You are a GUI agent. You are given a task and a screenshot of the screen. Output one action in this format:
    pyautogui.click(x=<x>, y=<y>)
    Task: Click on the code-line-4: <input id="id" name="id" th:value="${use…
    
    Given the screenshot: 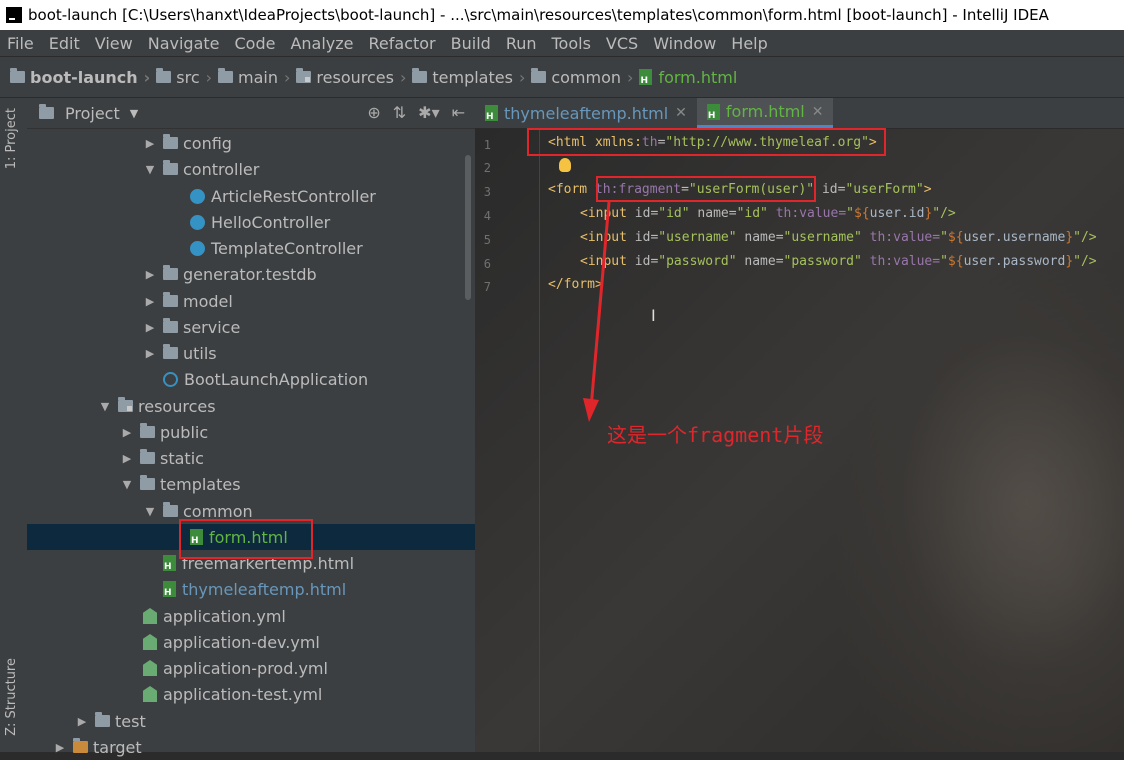 What is the action you would take?
    pyautogui.click(x=768, y=214)
    